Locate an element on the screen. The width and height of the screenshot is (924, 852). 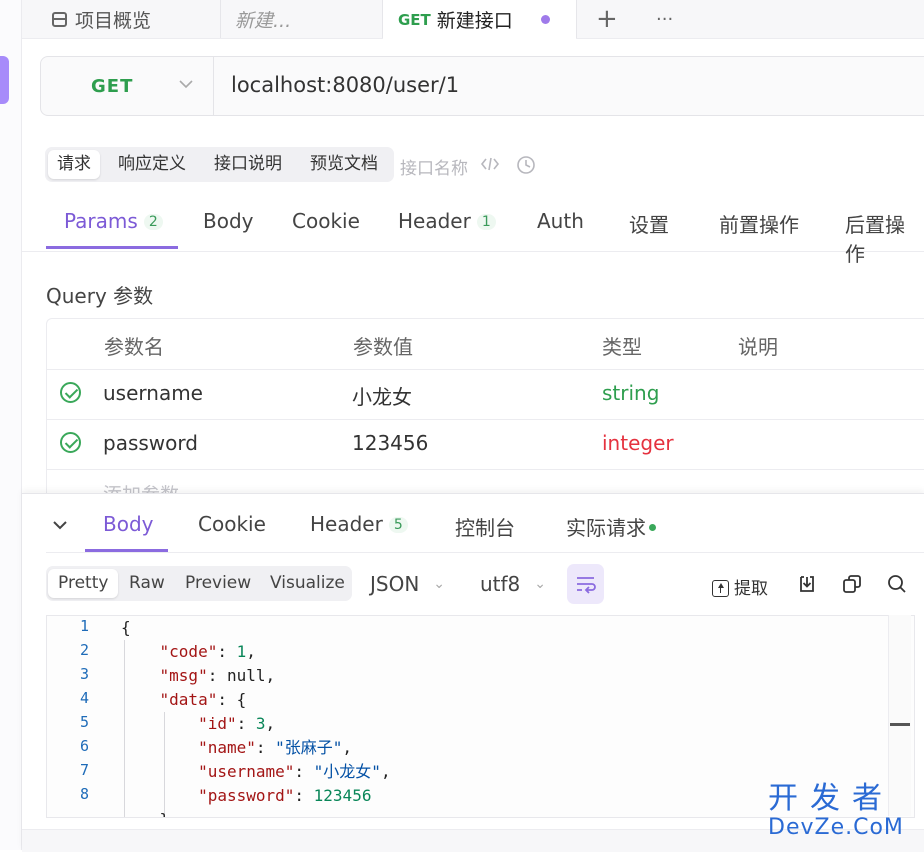
line-number: 1 is located at coordinates (84, 626).